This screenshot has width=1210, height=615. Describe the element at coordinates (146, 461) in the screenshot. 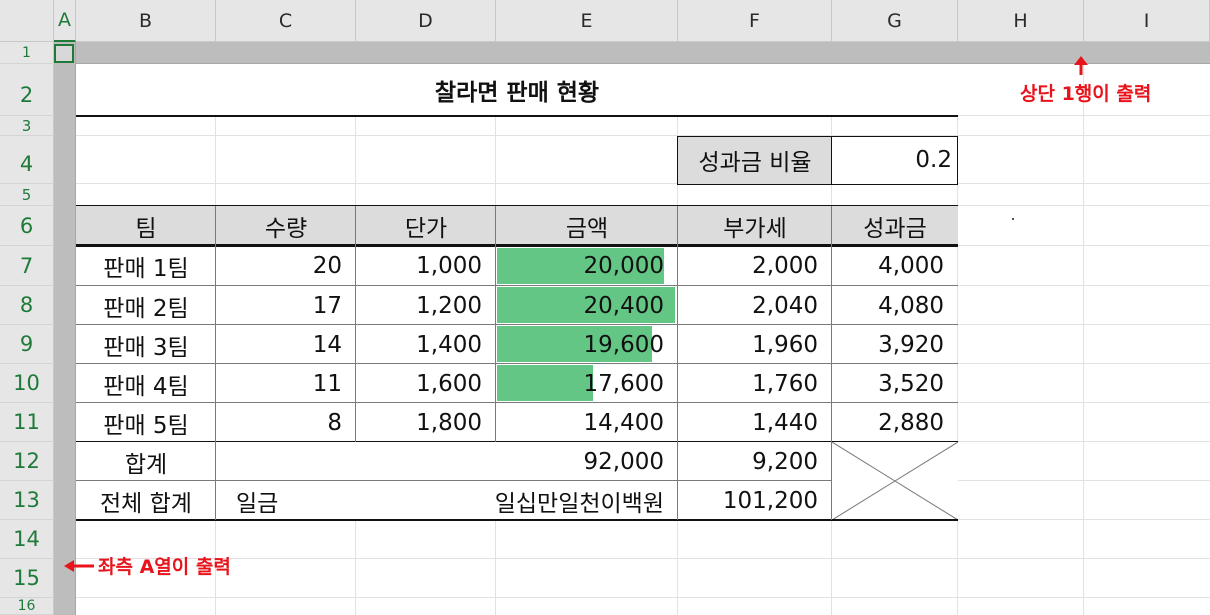

I see `total-label: 합계` at that location.